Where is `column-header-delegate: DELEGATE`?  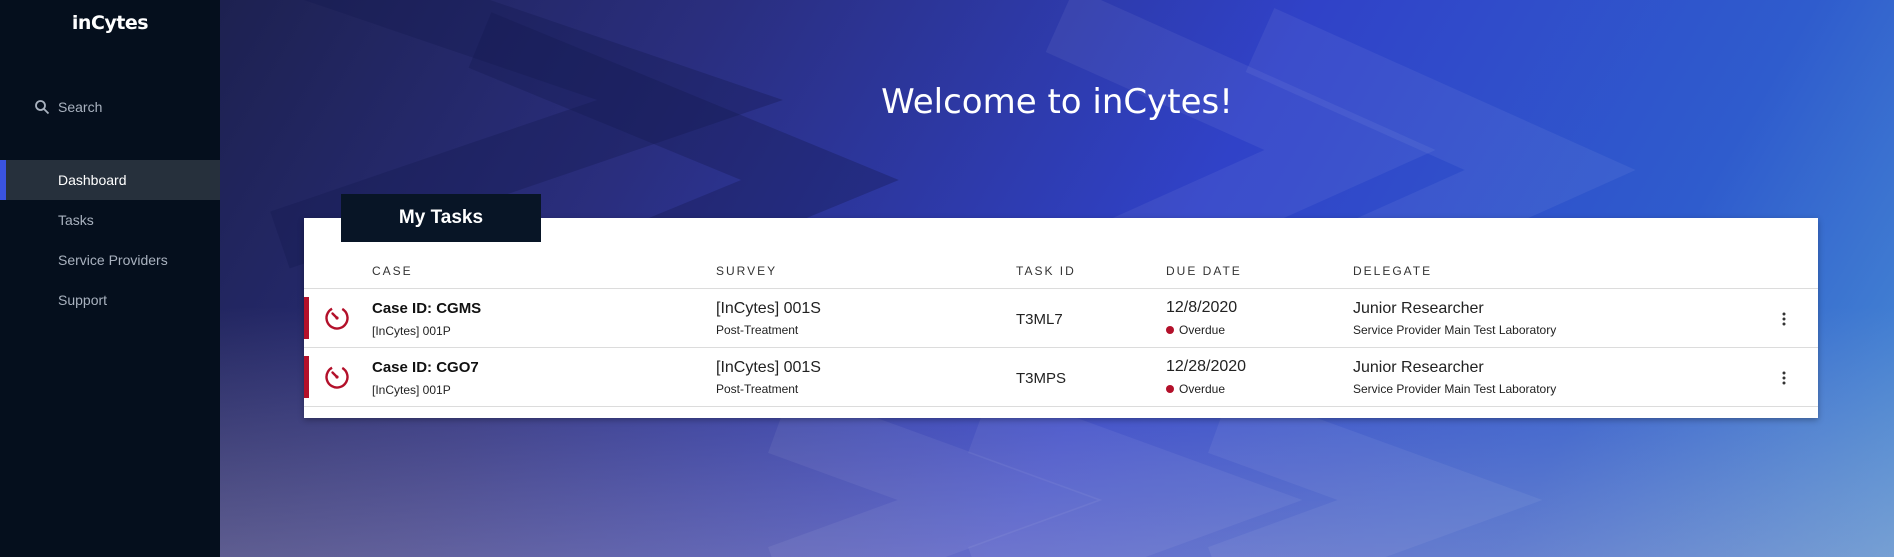
column-header-delegate: DELEGATE is located at coordinates (1392, 271).